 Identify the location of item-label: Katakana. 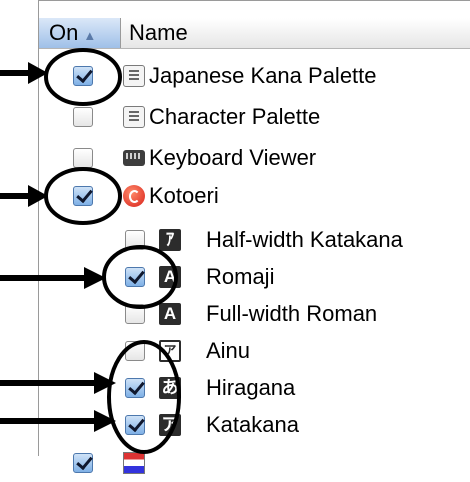
(252, 424).